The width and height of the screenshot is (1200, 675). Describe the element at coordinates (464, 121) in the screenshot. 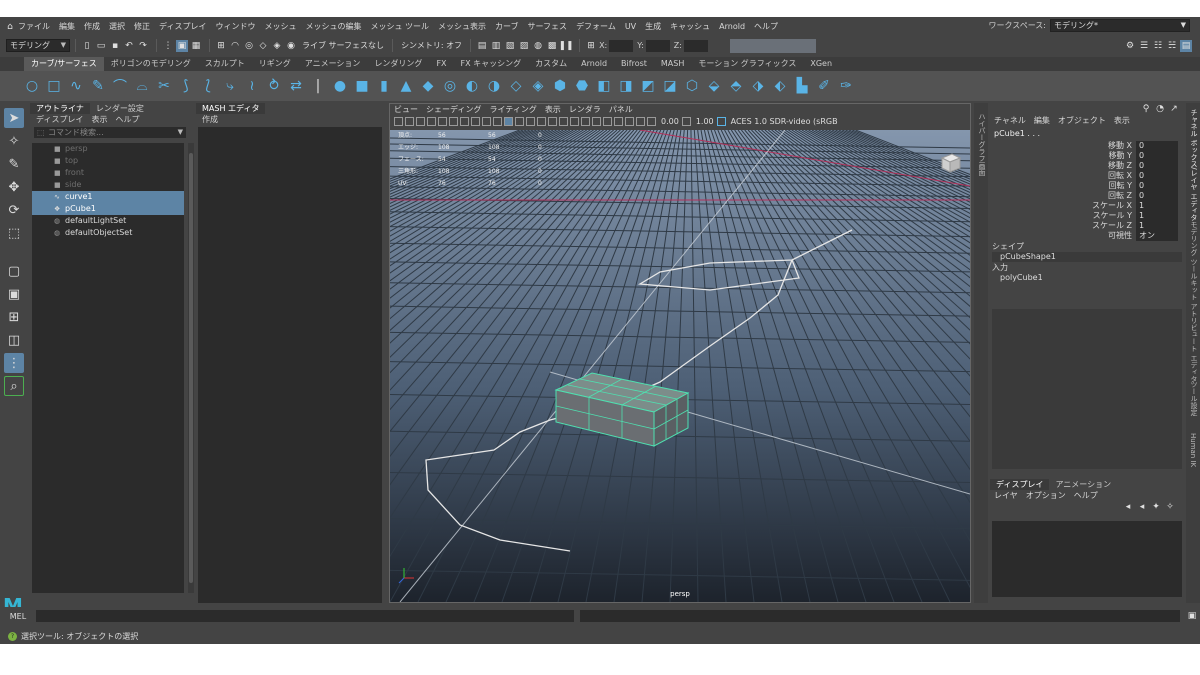

I see `resolution-gate-icon` at that location.